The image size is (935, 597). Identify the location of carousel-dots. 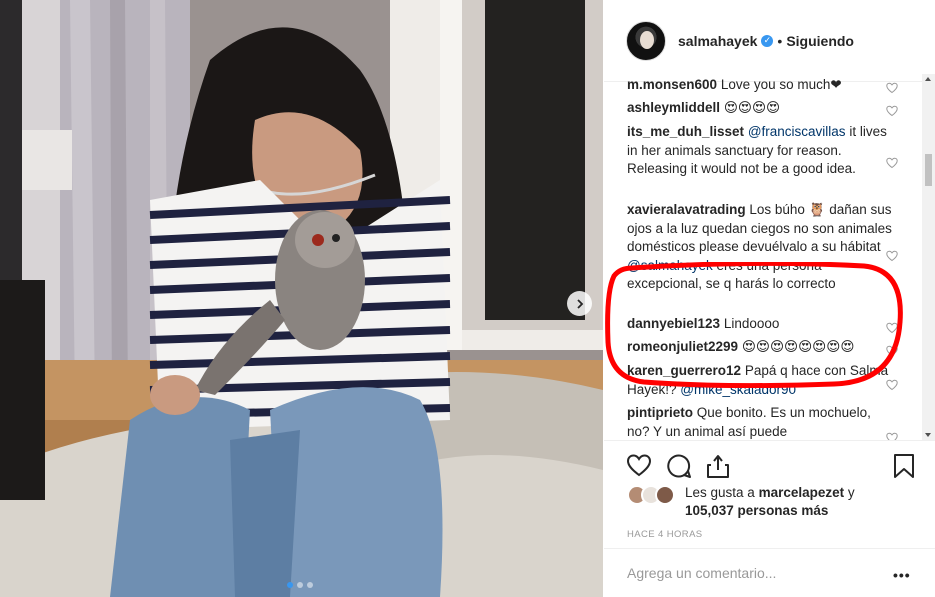
(300, 585).